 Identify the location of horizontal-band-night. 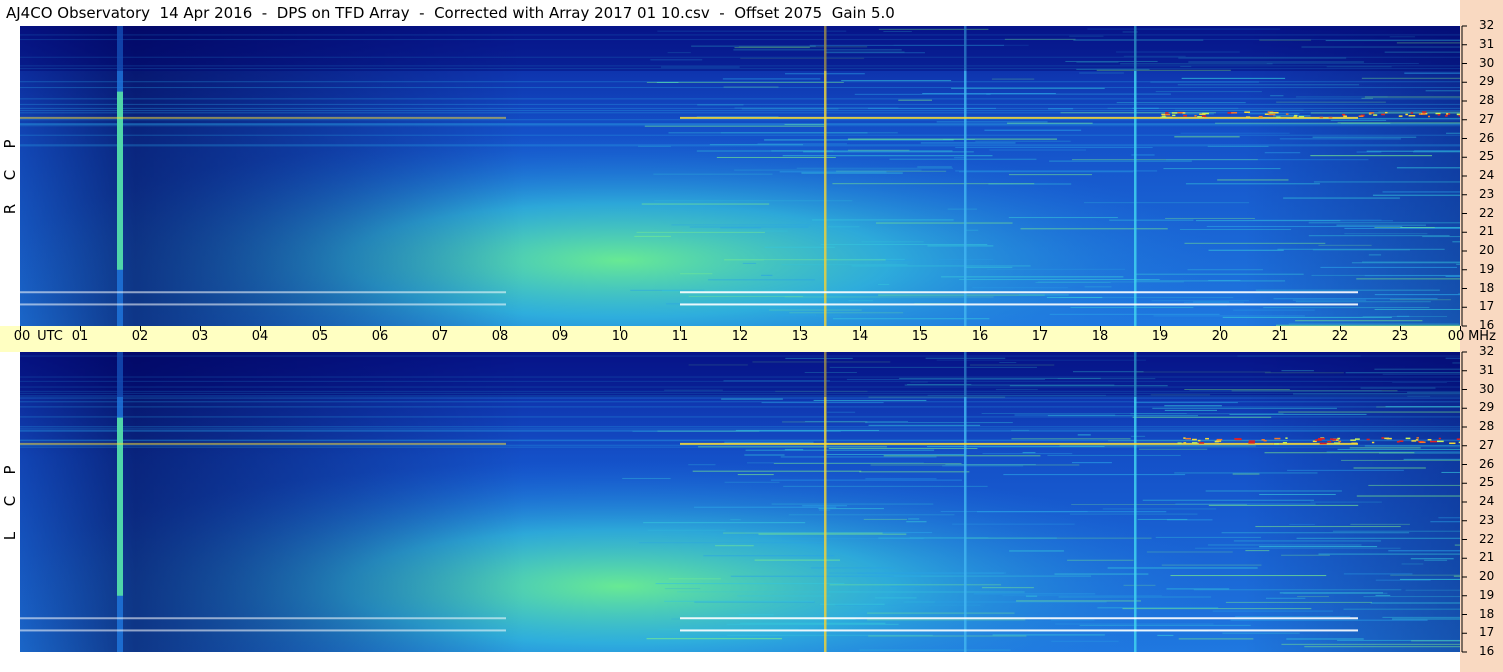
(263, 618).